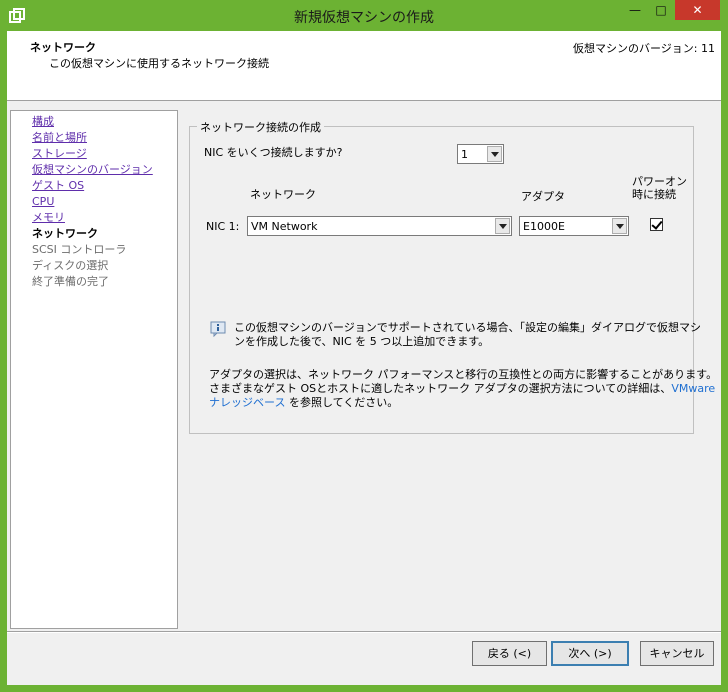  What do you see at coordinates (218, 329) in the screenshot?
I see `info-icon` at bounding box center [218, 329].